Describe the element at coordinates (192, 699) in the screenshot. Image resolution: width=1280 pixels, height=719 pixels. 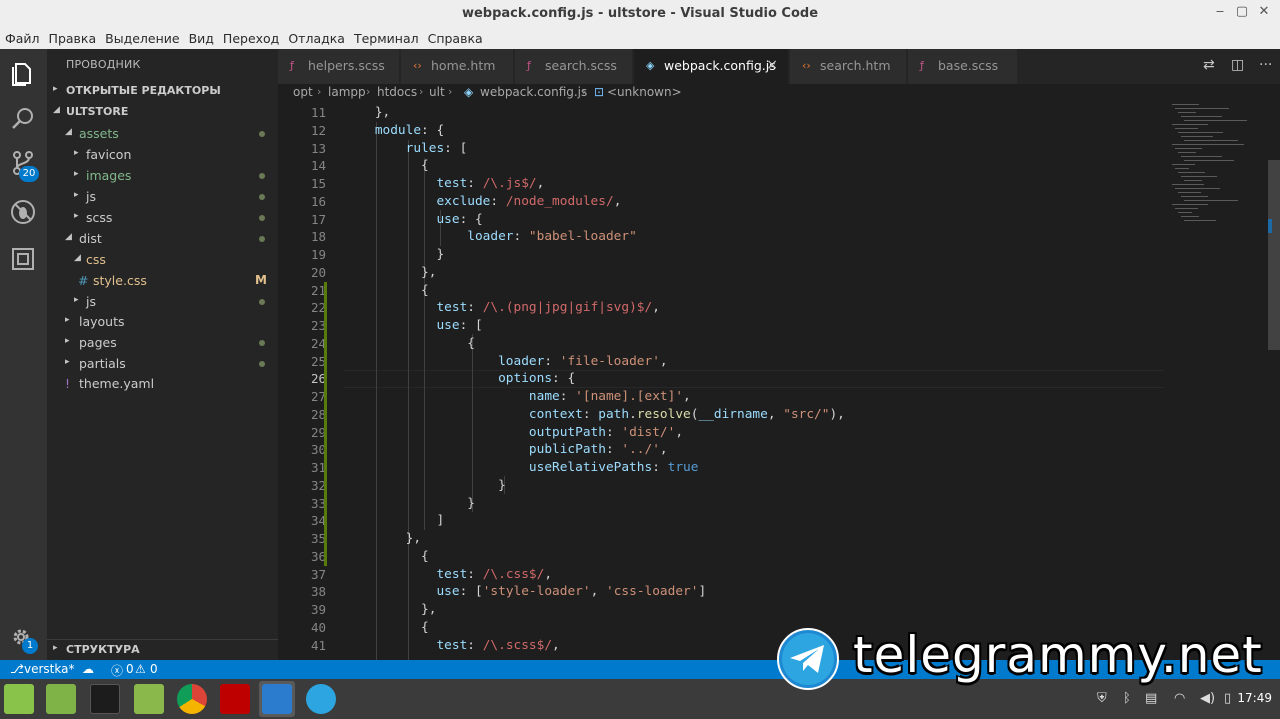
I see `chrome-icon` at that location.